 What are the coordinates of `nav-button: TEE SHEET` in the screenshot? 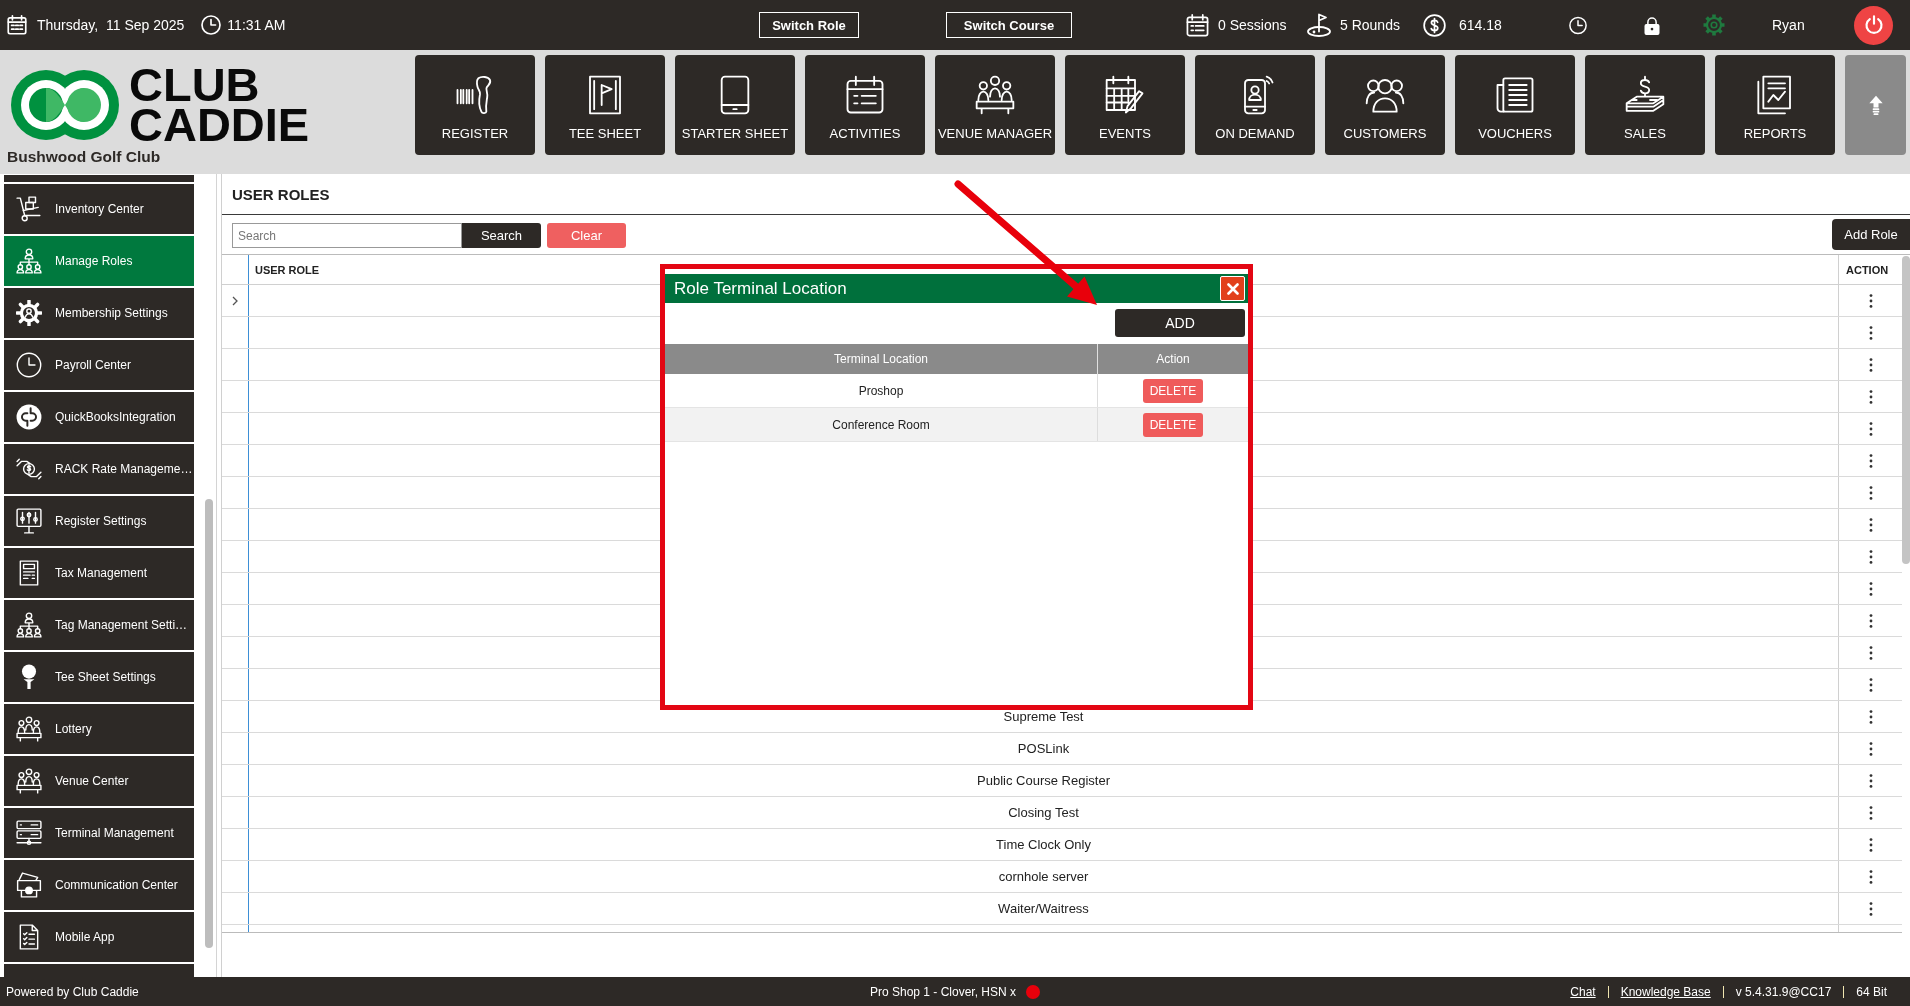 It's located at (605, 105).